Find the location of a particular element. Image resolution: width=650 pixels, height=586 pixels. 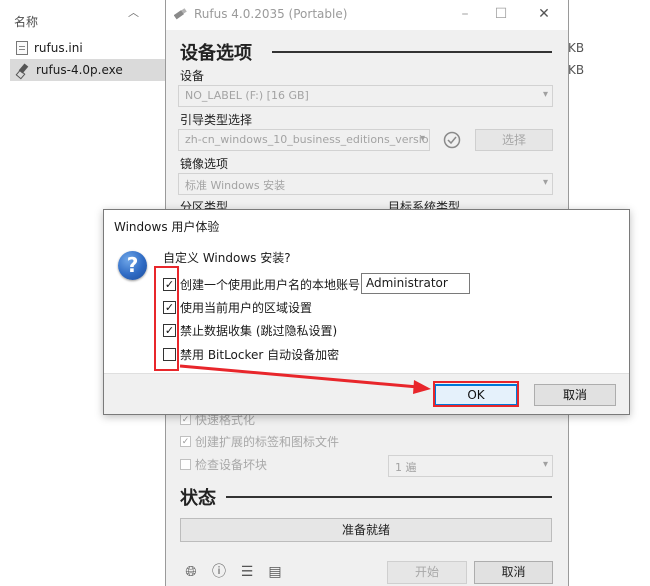

annotation-arrow-icon is located at coordinates (305, 379).